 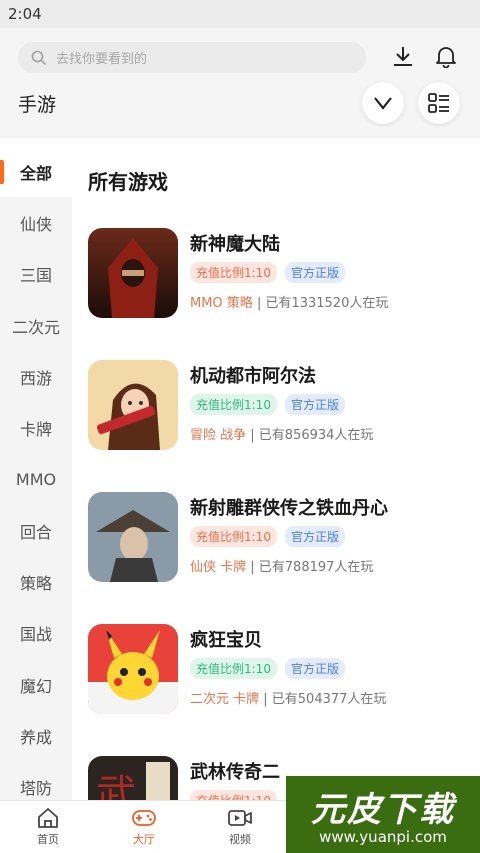 I want to click on page-title: 手游, so click(x=37, y=105).